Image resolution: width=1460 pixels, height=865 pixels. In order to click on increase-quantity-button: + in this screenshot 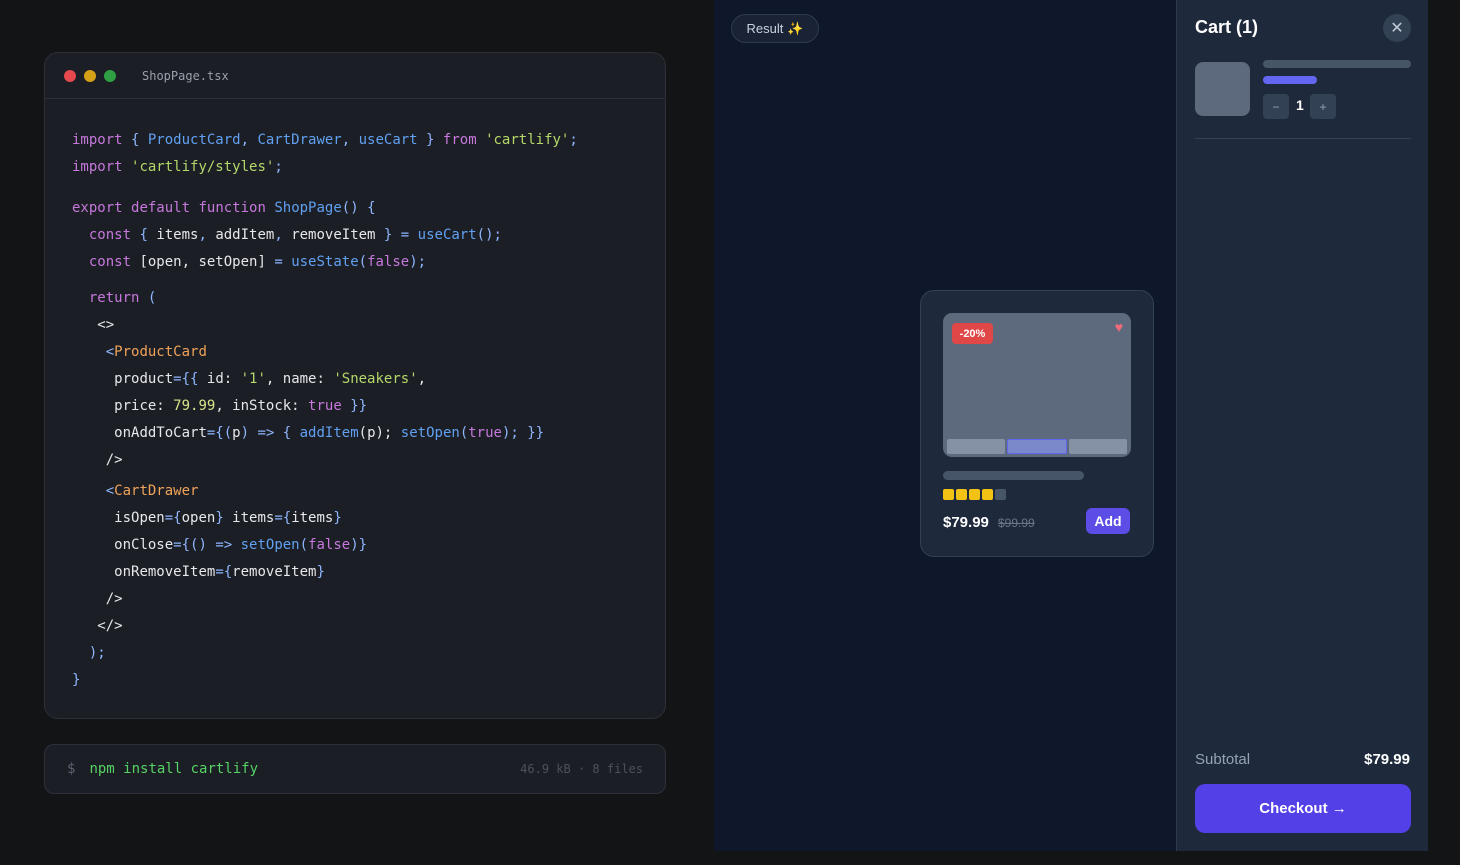, I will do `click(1323, 106)`.